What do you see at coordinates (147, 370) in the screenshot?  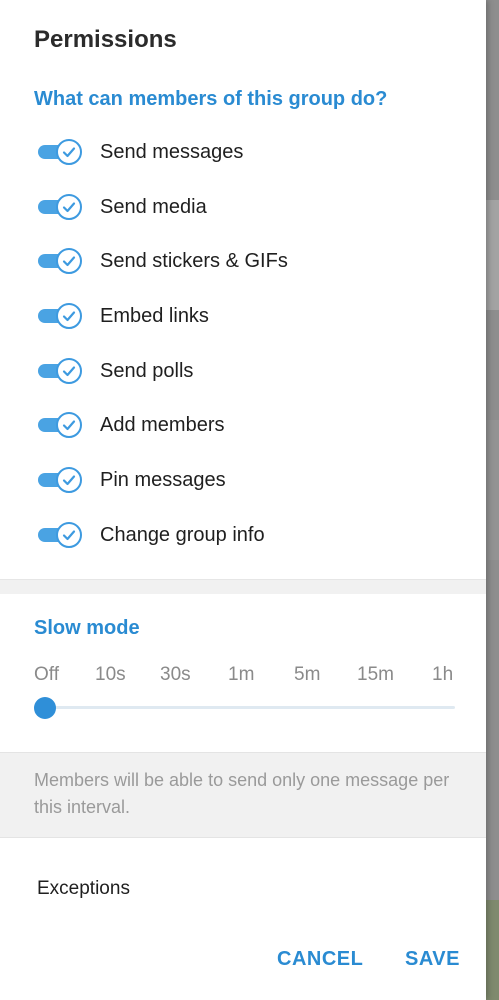 I see `permission-label: Send polls` at bounding box center [147, 370].